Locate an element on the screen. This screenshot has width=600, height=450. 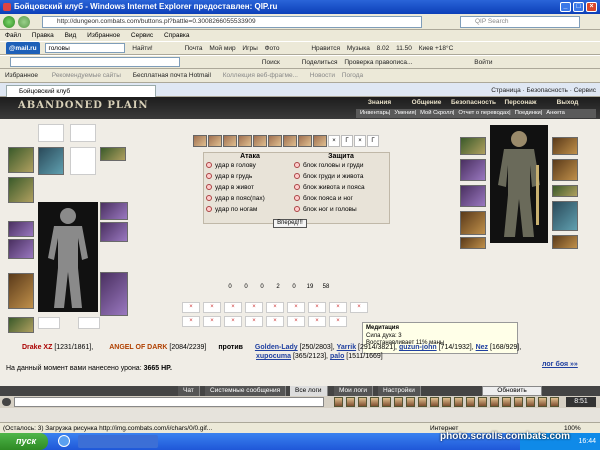
chat-tab: Чат is located at coordinates (189, 391).